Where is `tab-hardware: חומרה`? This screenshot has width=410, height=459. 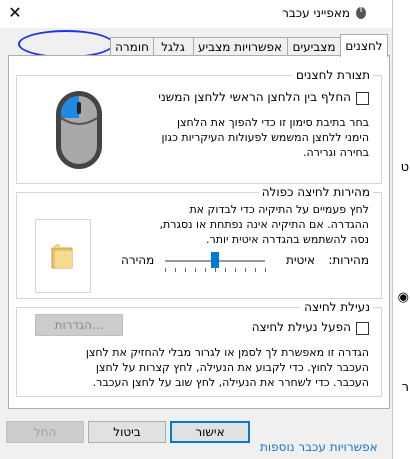 tab-hardware: חומרה is located at coordinates (132, 46).